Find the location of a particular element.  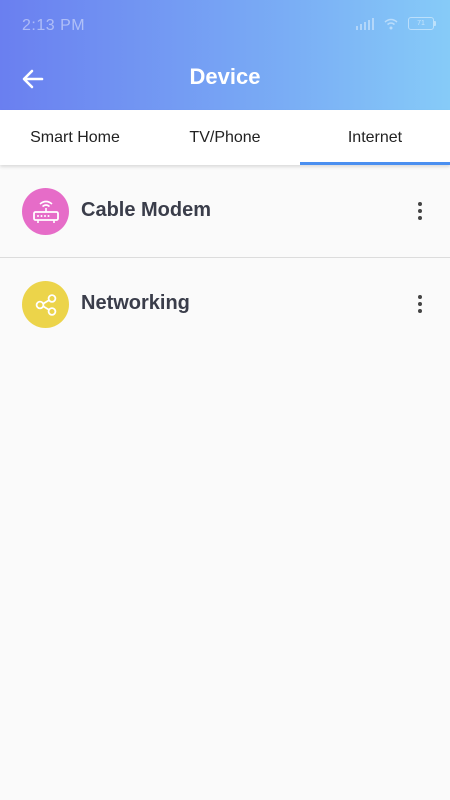

tab-tv-phone: TV/Phone is located at coordinates (225, 137).